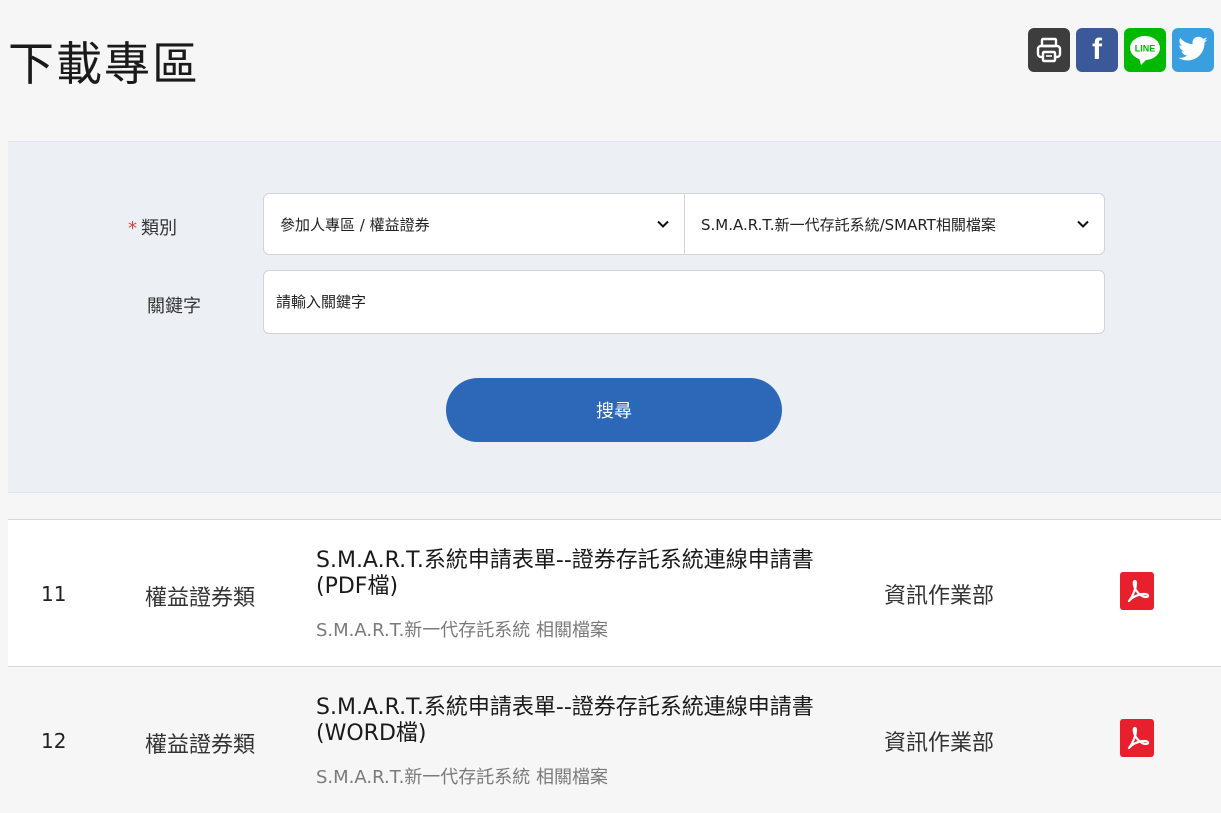 The width and height of the screenshot is (1221, 813). Describe the element at coordinates (152, 228) in the screenshot. I see `category-label: * 類別` at that location.